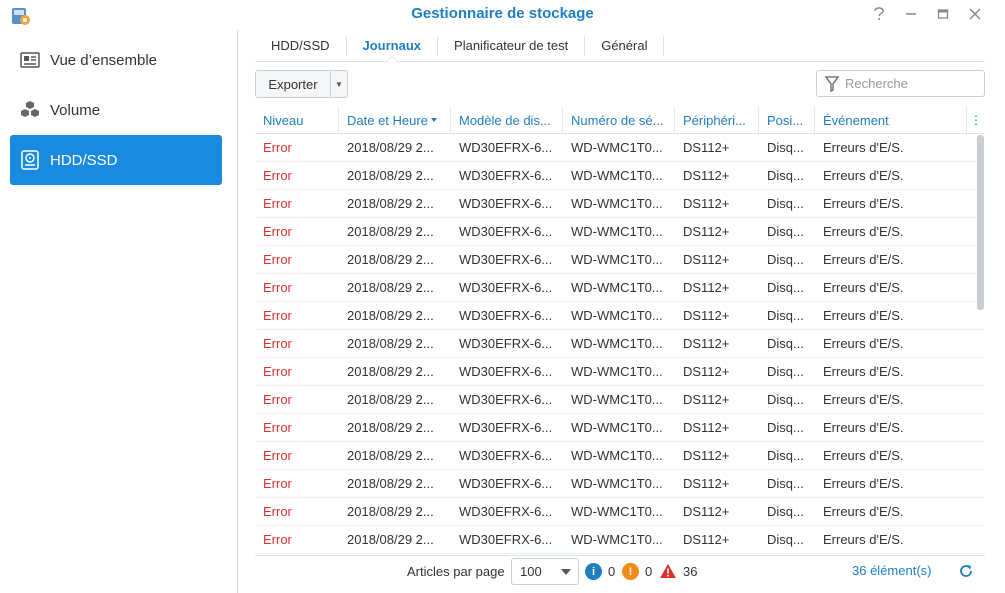  Describe the element at coordinates (116, 110) in the screenshot. I see `sidebar-item-volume: Volume` at that location.